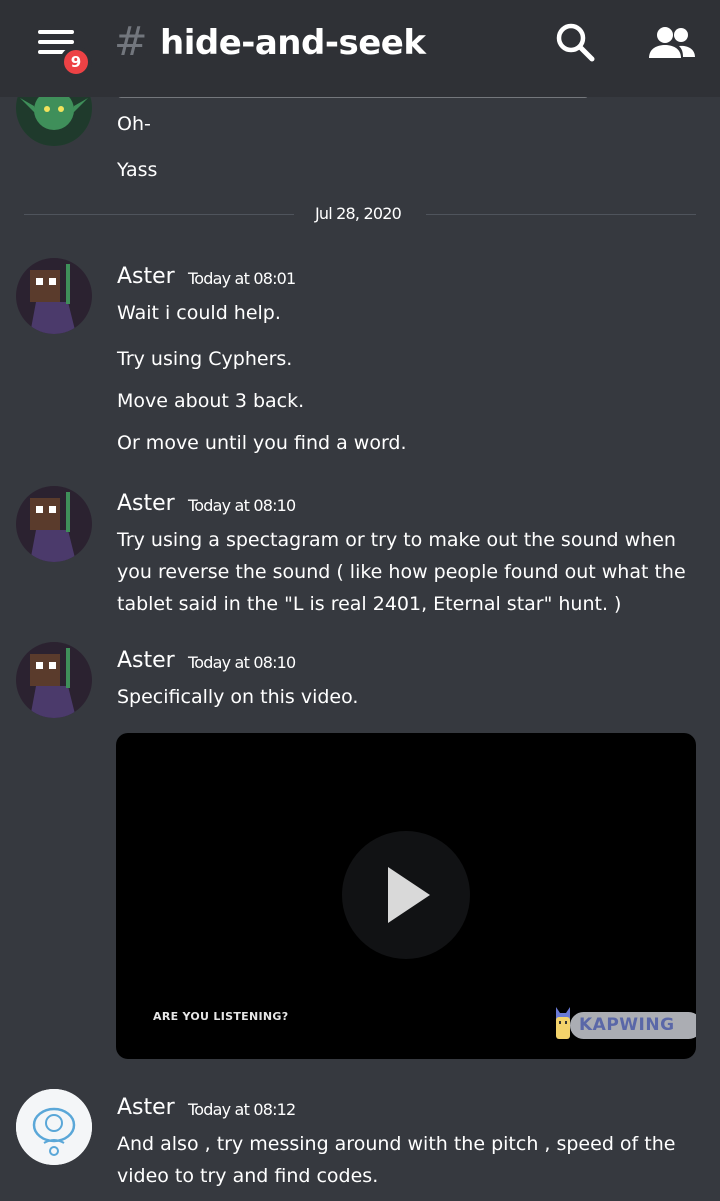 The image size is (720, 1201). I want to click on play-button, so click(406, 895).